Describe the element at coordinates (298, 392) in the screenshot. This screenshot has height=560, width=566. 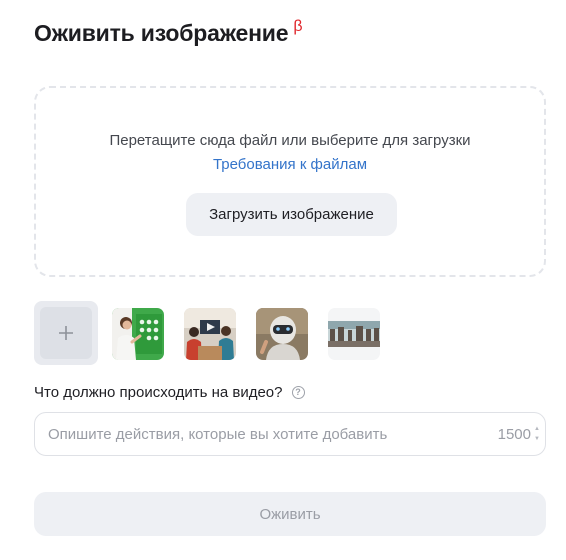
I see `question-circle-icon: ?` at that location.